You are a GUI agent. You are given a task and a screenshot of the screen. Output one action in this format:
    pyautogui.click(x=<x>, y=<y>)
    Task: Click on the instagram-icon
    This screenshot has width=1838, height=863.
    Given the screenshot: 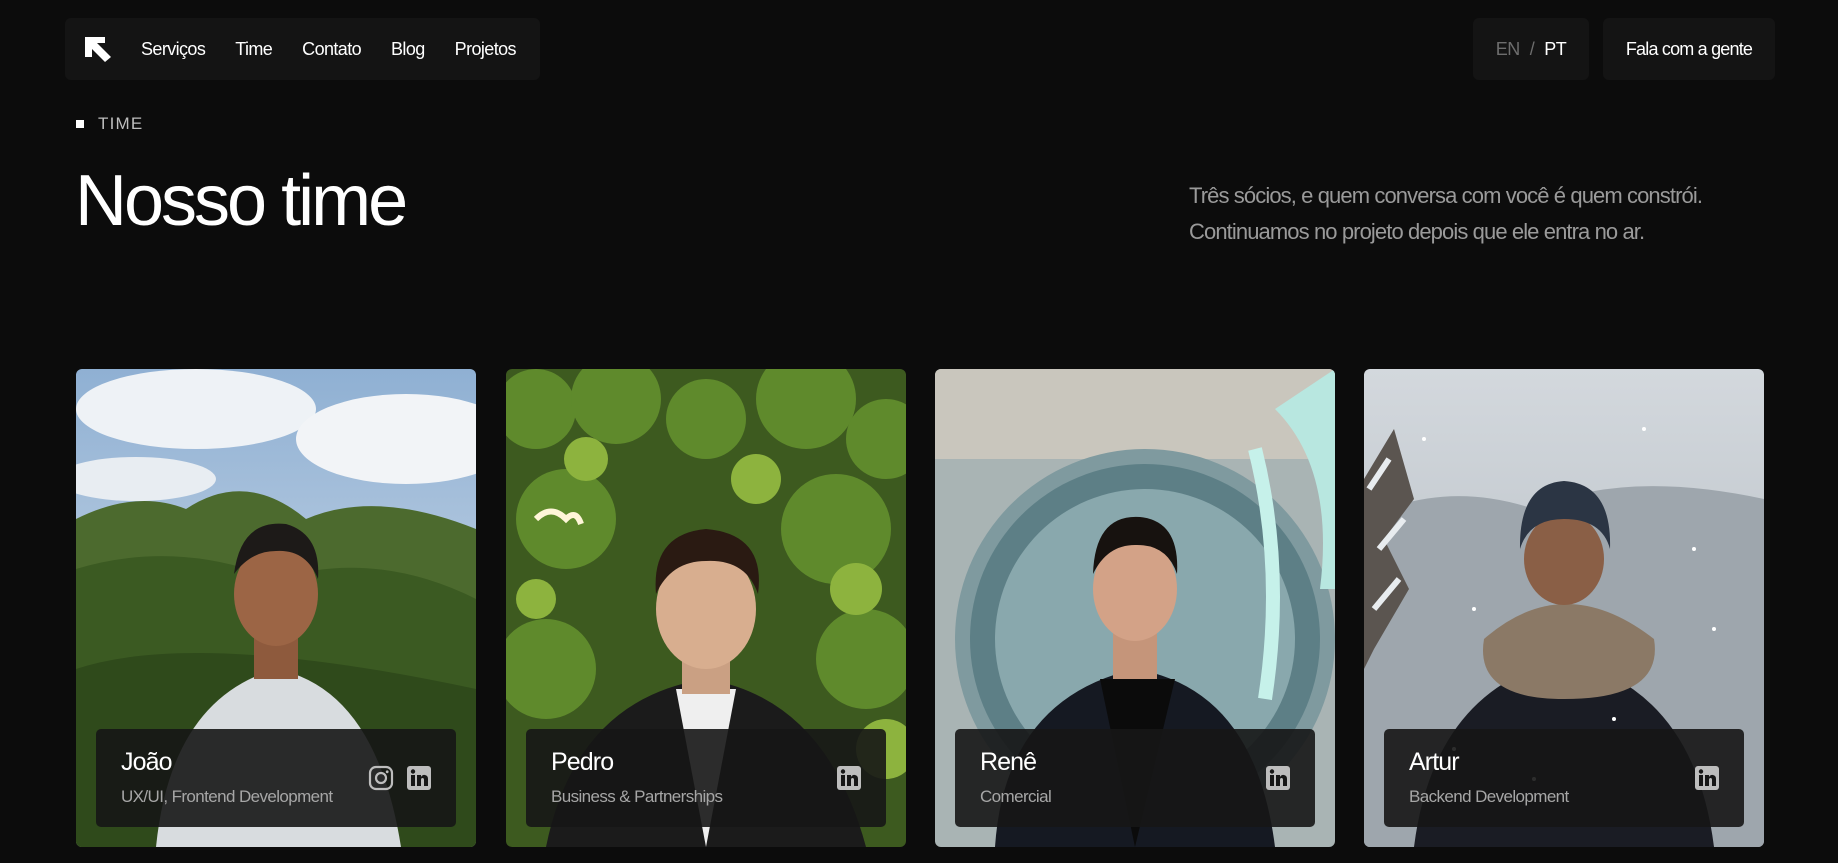 What is the action you would take?
    pyautogui.click(x=381, y=778)
    